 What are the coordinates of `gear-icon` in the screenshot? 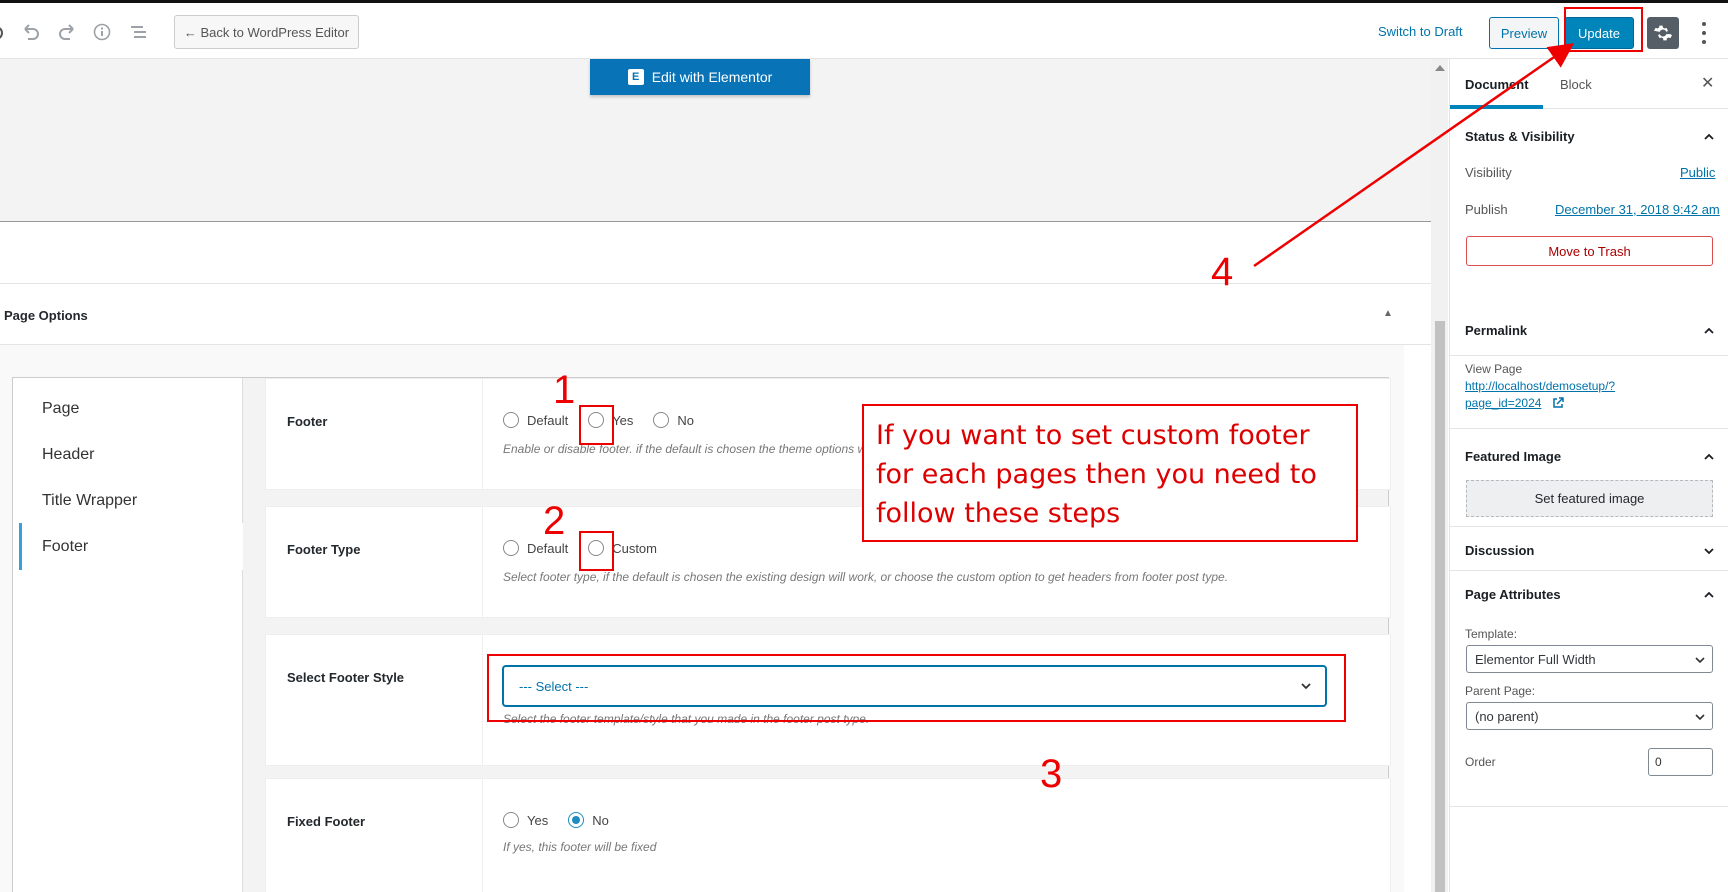 It's located at (1663, 33).